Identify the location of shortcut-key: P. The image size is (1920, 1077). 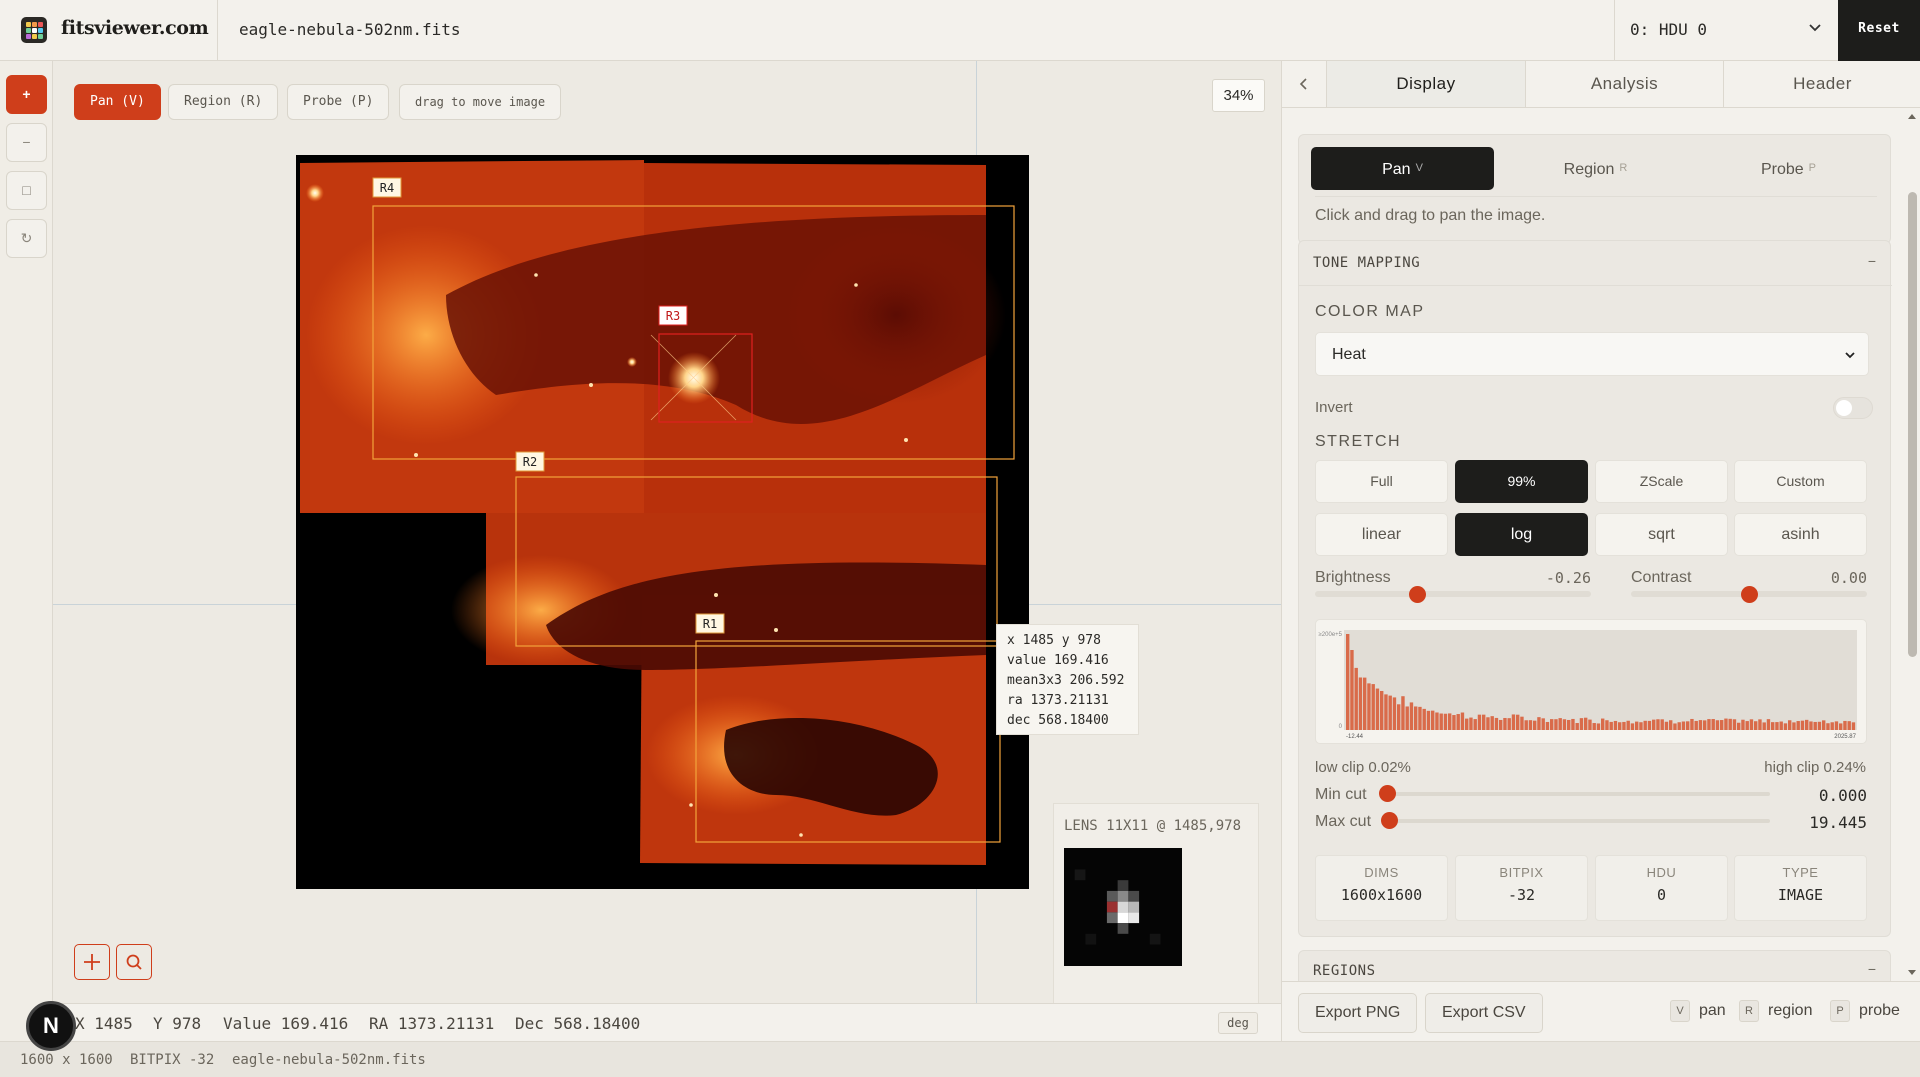
(1840, 1011).